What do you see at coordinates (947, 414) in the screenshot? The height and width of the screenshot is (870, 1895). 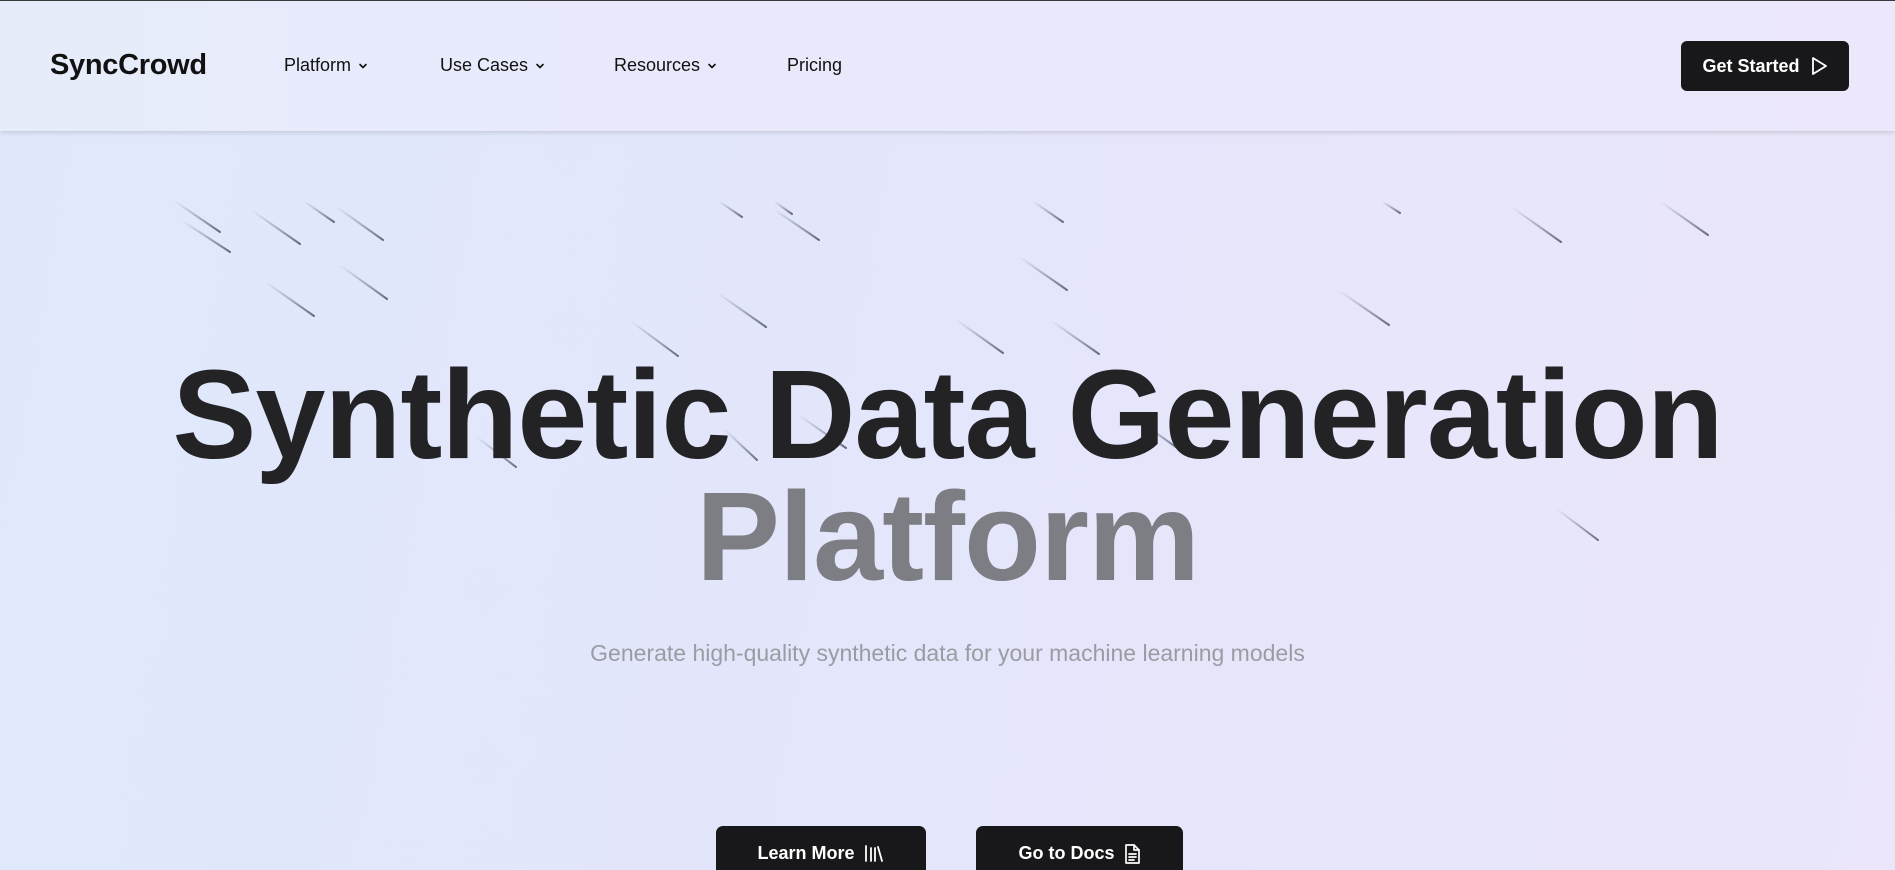 I see `hero-title: Synthetic Data Generation` at bounding box center [947, 414].